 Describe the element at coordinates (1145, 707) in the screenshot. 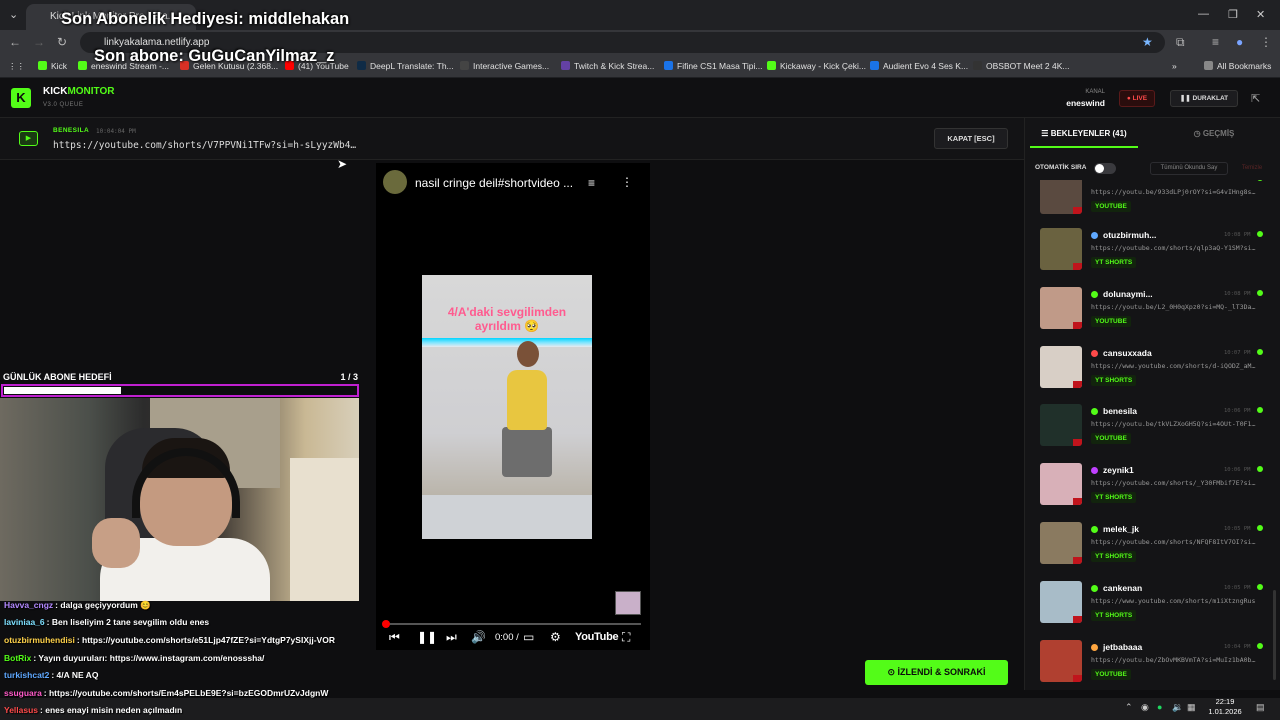

I see `tray-app-icon: ◉` at that location.